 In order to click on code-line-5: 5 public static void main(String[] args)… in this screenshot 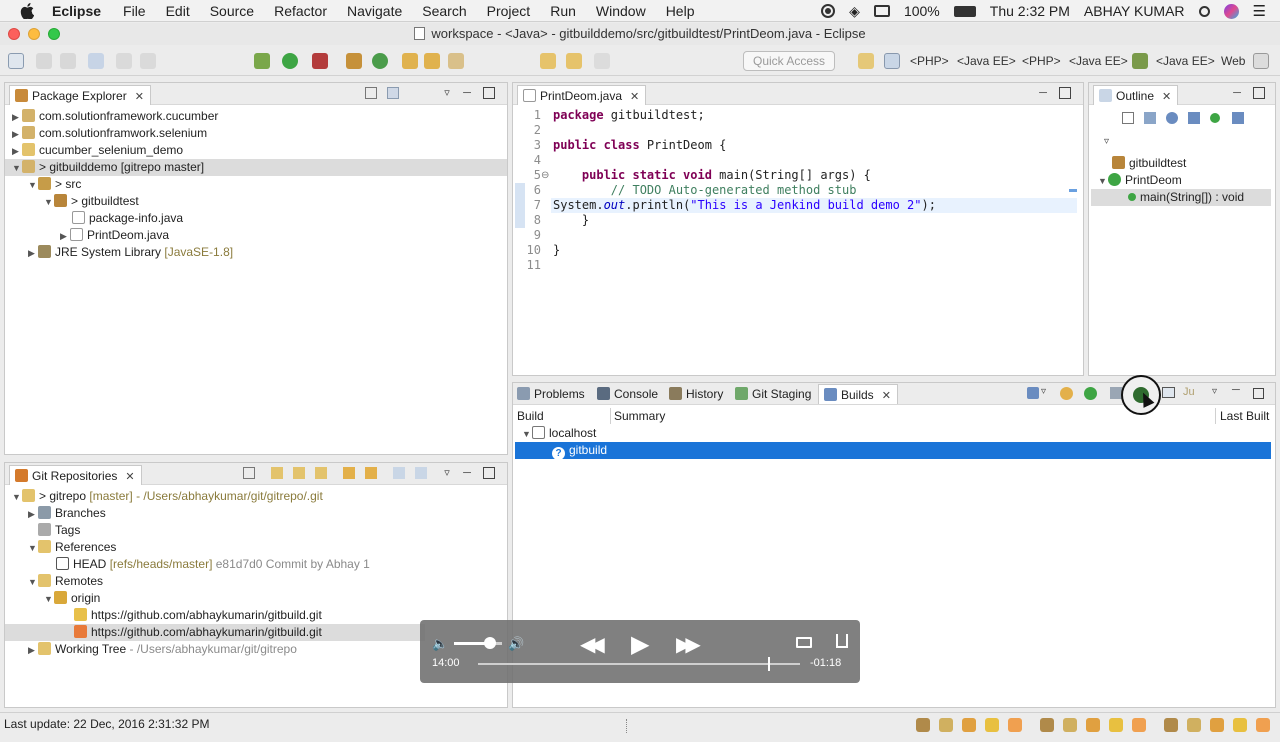, I will do `click(693, 175)`.